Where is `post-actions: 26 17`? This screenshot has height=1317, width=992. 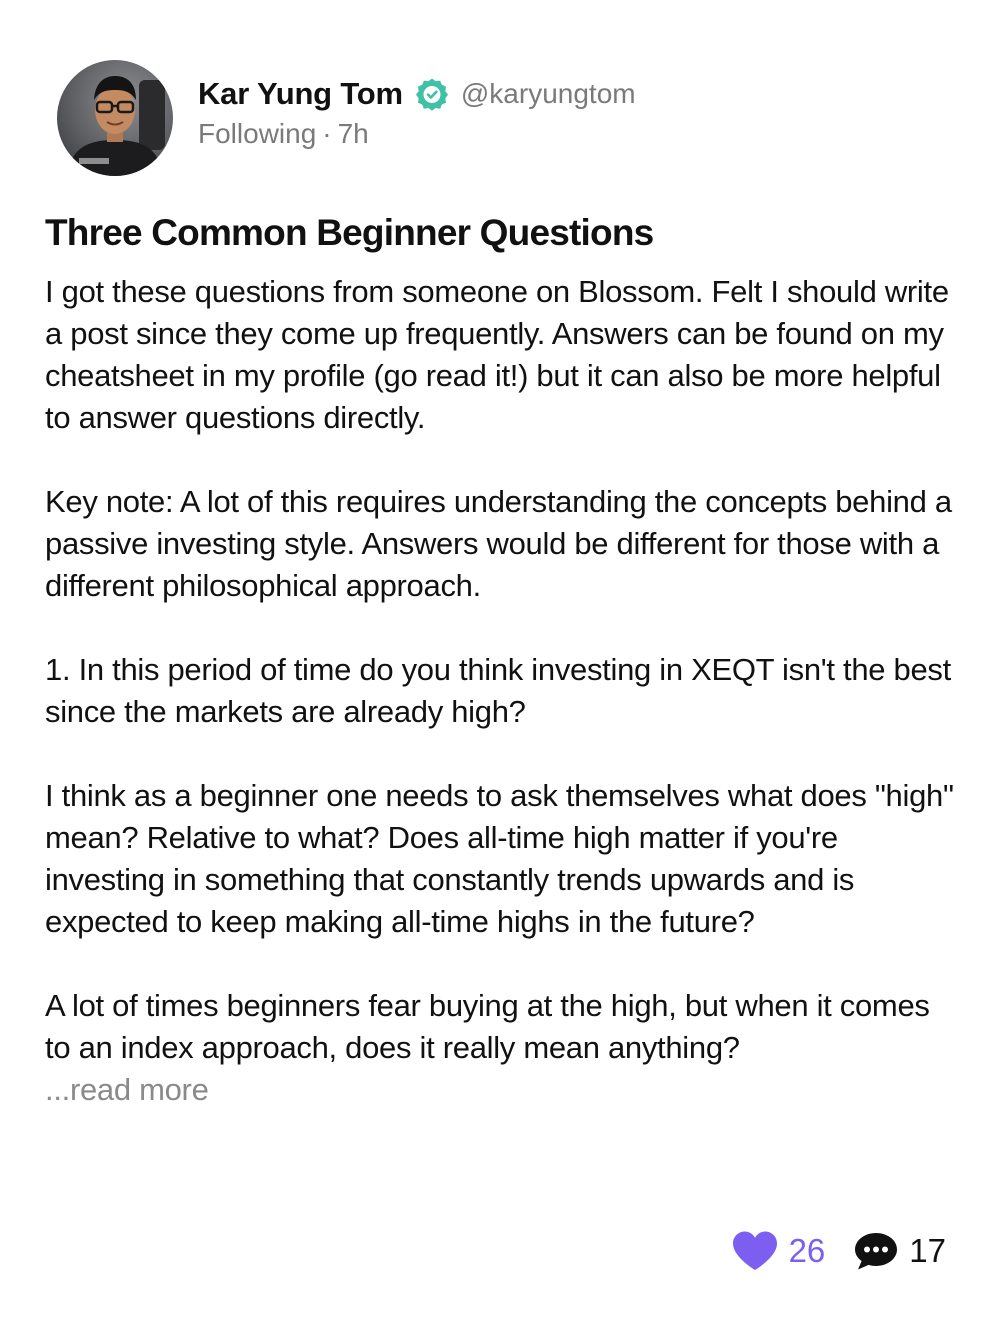
post-actions: 26 17 is located at coordinates (838, 1251).